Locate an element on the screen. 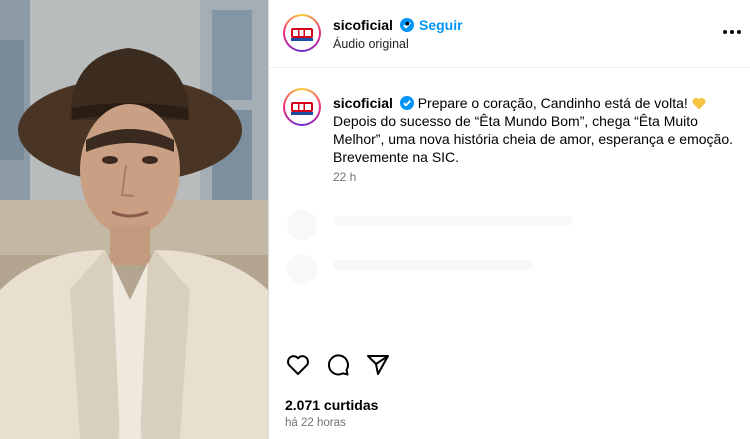 The image size is (750, 439). post-header: sicoficial • Seguir Áudio original is located at coordinates (509, 34).